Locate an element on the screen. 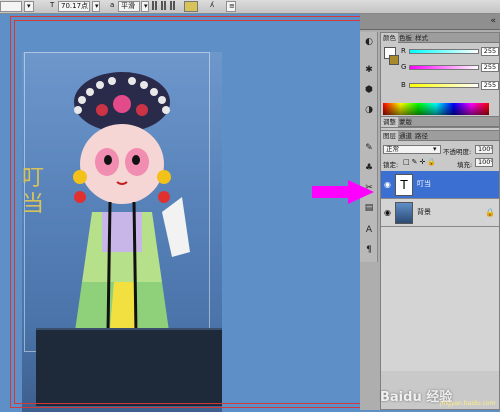  tab-swatches: 色板 is located at coordinates (405, 38).